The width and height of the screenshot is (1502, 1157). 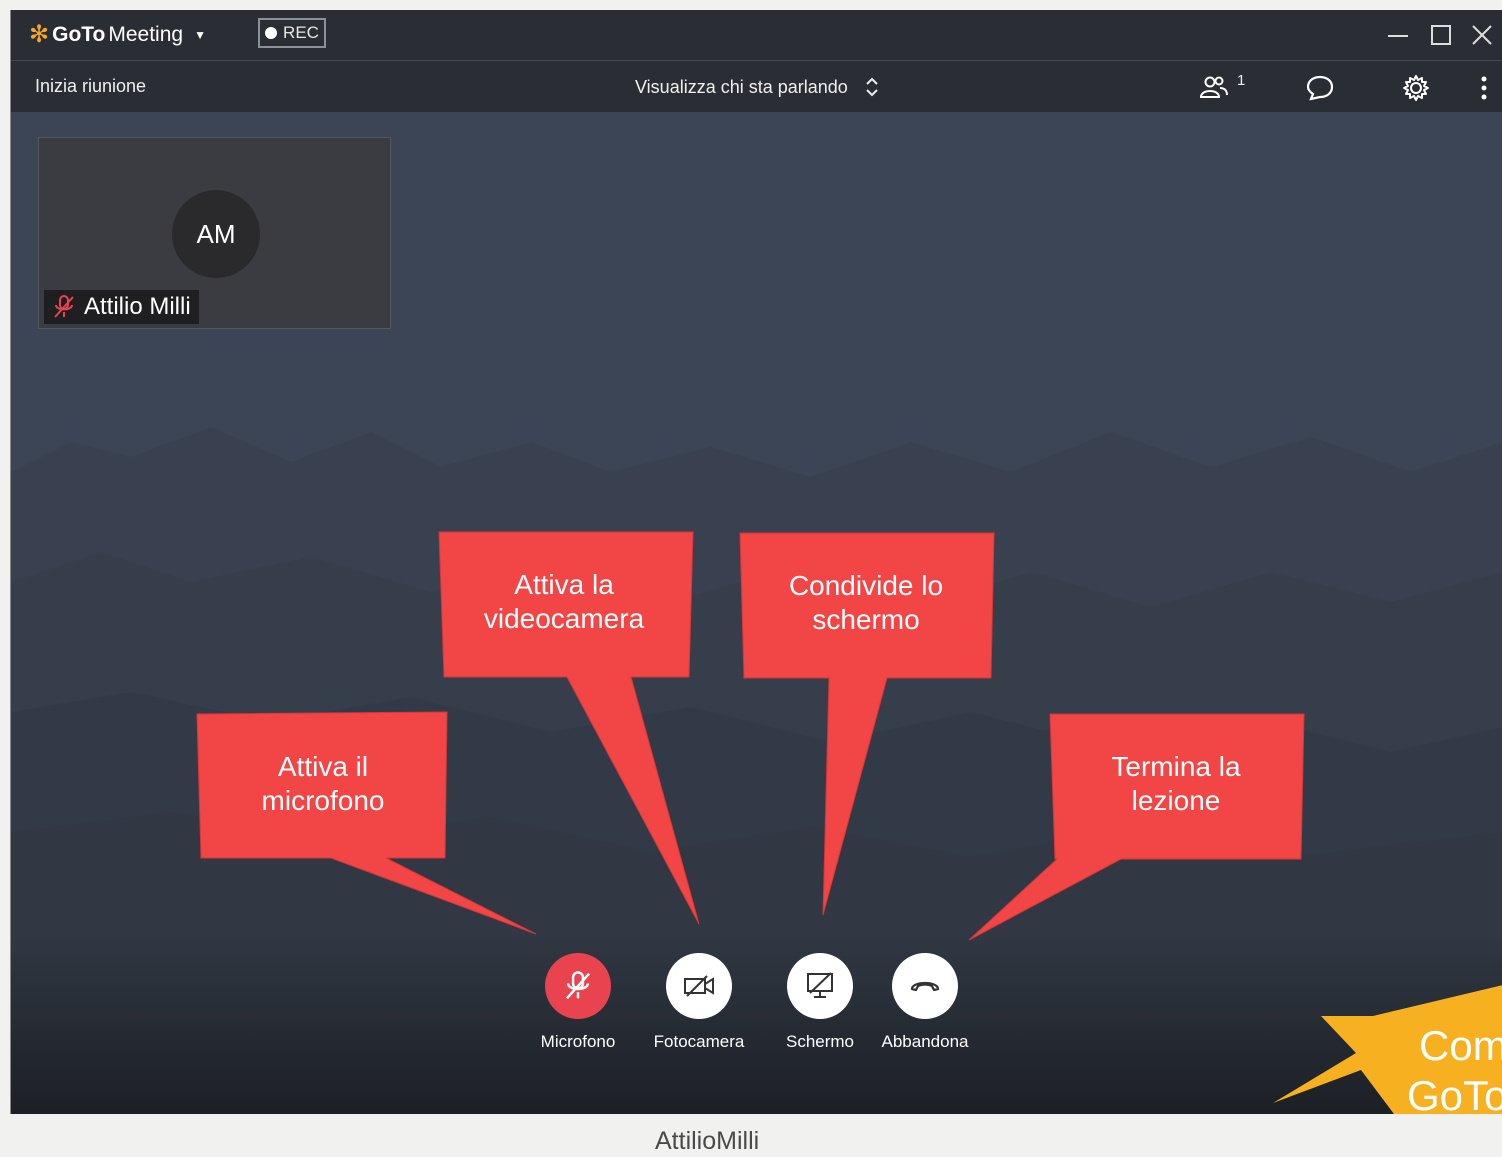 I want to click on callout-camera-text: Attiva la videocamera, so click(x=564, y=602).